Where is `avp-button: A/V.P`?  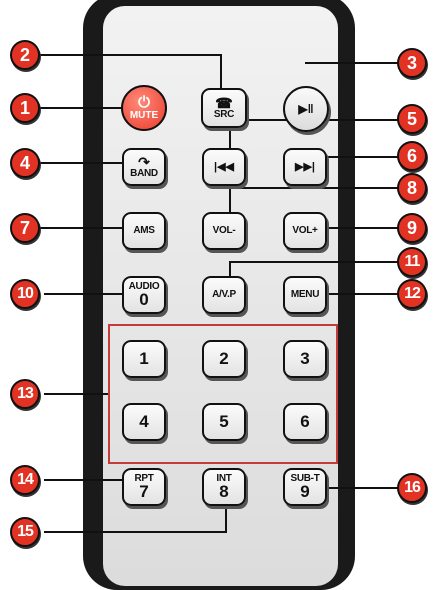 avp-button: A/V.P is located at coordinates (224, 295).